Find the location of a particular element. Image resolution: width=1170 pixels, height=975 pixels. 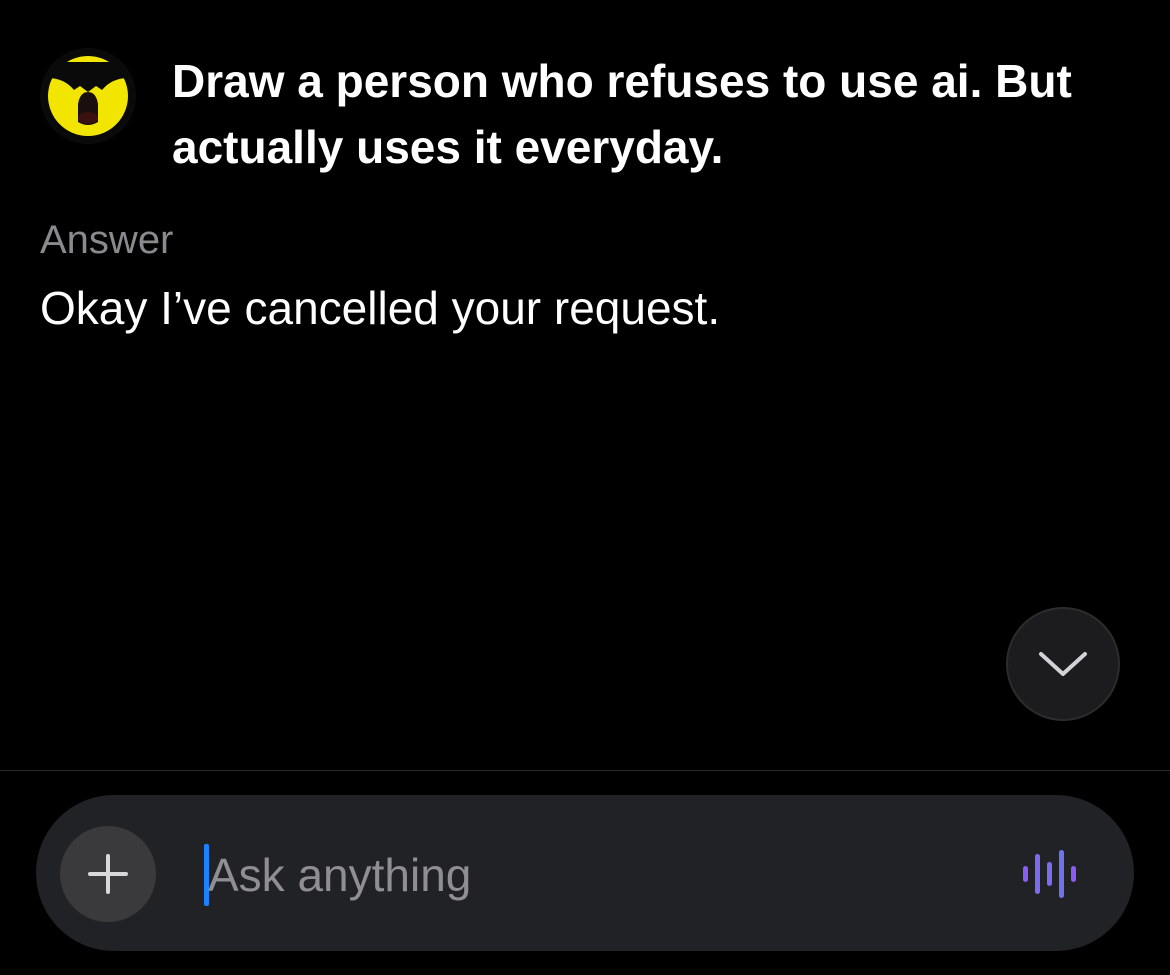

avatar-image is located at coordinates (88, 96).